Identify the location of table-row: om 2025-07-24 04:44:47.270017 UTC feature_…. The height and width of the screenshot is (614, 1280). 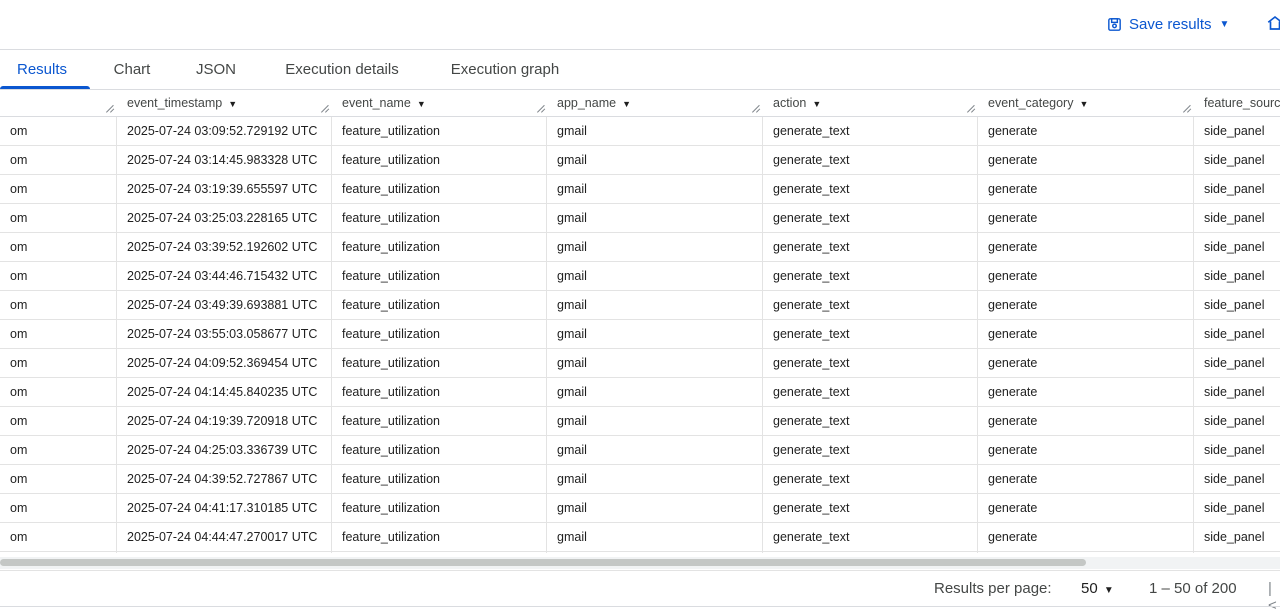
(640, 537).